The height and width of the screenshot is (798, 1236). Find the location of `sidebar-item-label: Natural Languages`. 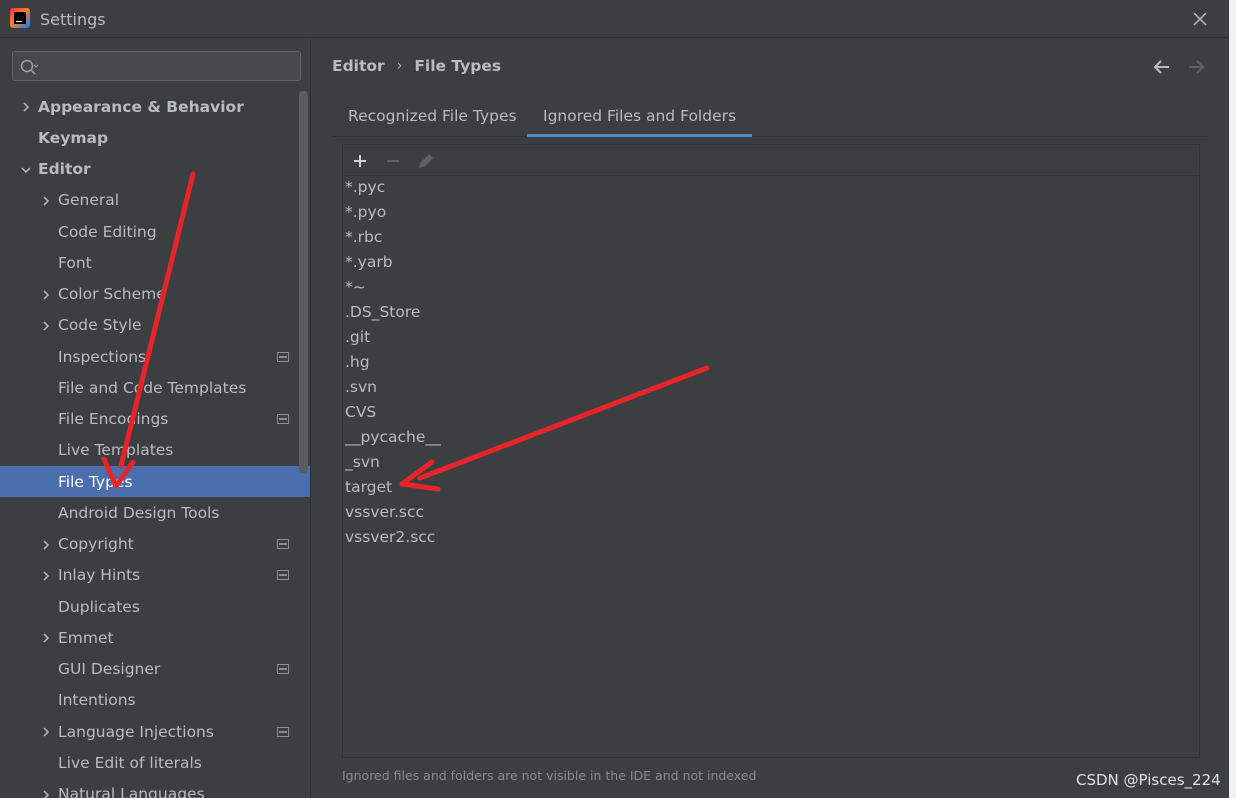

sidebar-item-label: Natural Languages is located at coordinates (131, 791).